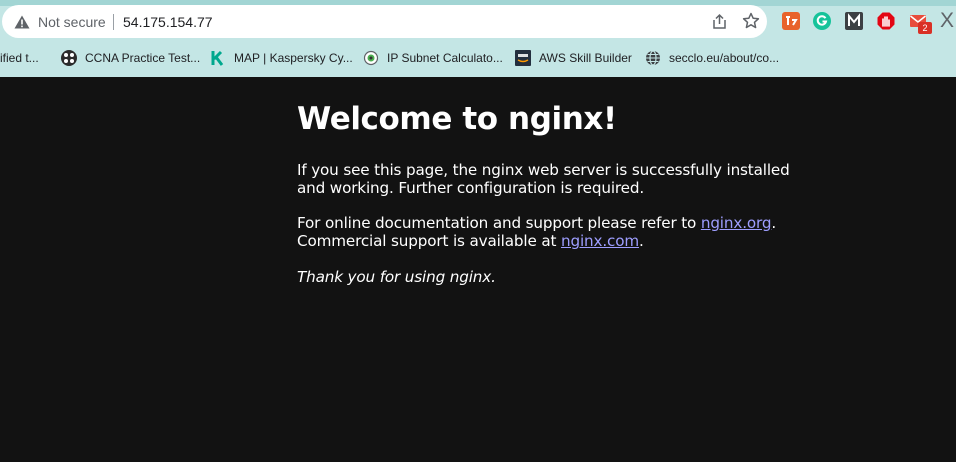  Describe the element at coordinates (774, 223) in the screenshot. I see `support-text-period: .` at that location.